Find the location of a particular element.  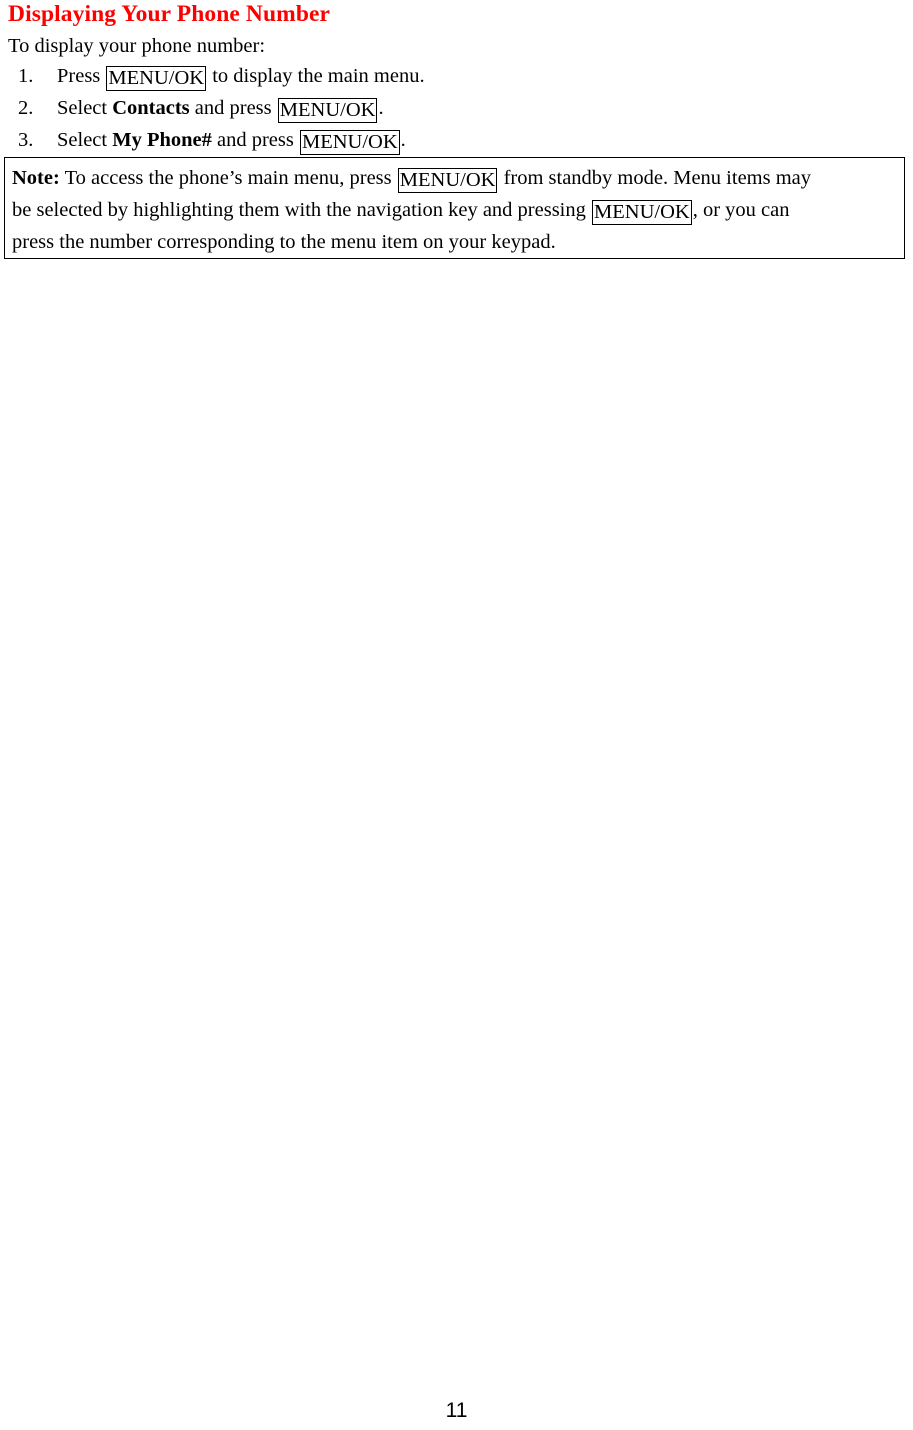

note-line-1-post: from standby mode. Menu items may is located at coordinates (657, 178).